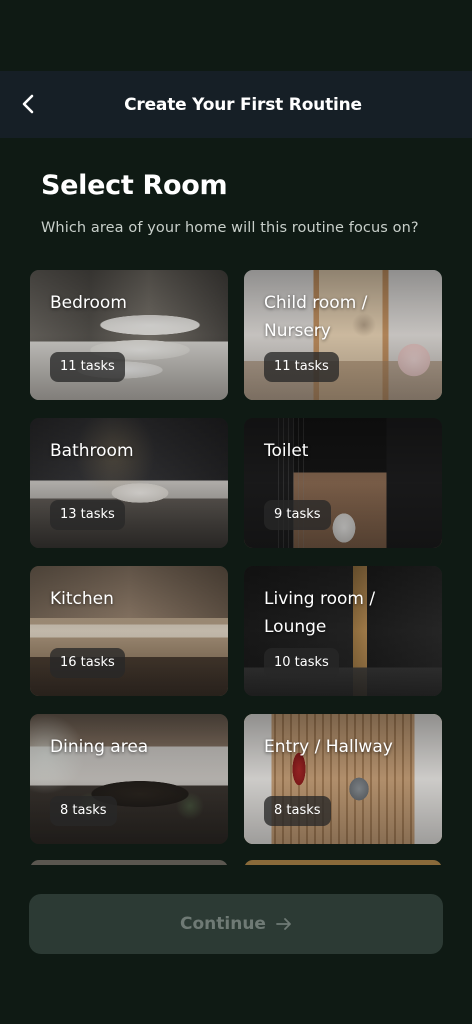  What do you see at coordinates (343, 483) in the screenshot?
I see `room-card-toilet: Toilet 9 tasks` at bounding box center [343, 483].